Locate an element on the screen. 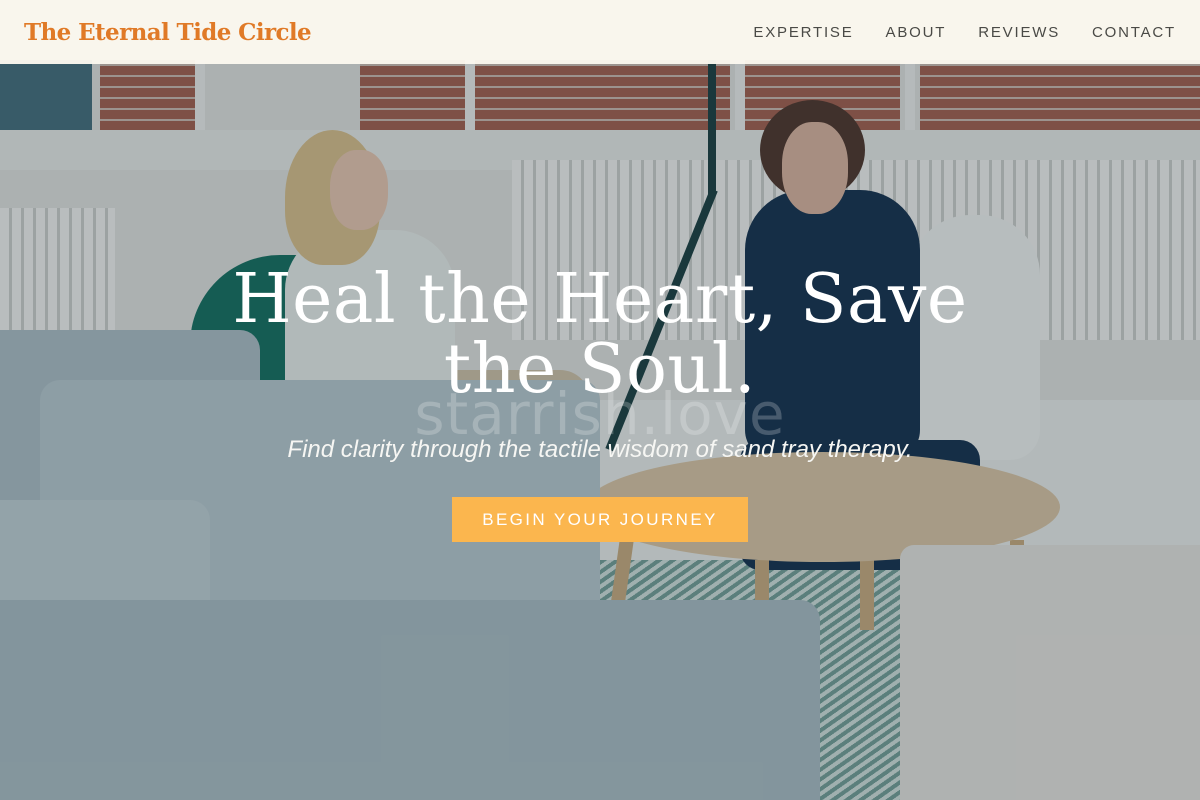 This screenshot has width=1200, height=800. nav-item-reviews: REVIEWS is located at coordinates (1019, 32).